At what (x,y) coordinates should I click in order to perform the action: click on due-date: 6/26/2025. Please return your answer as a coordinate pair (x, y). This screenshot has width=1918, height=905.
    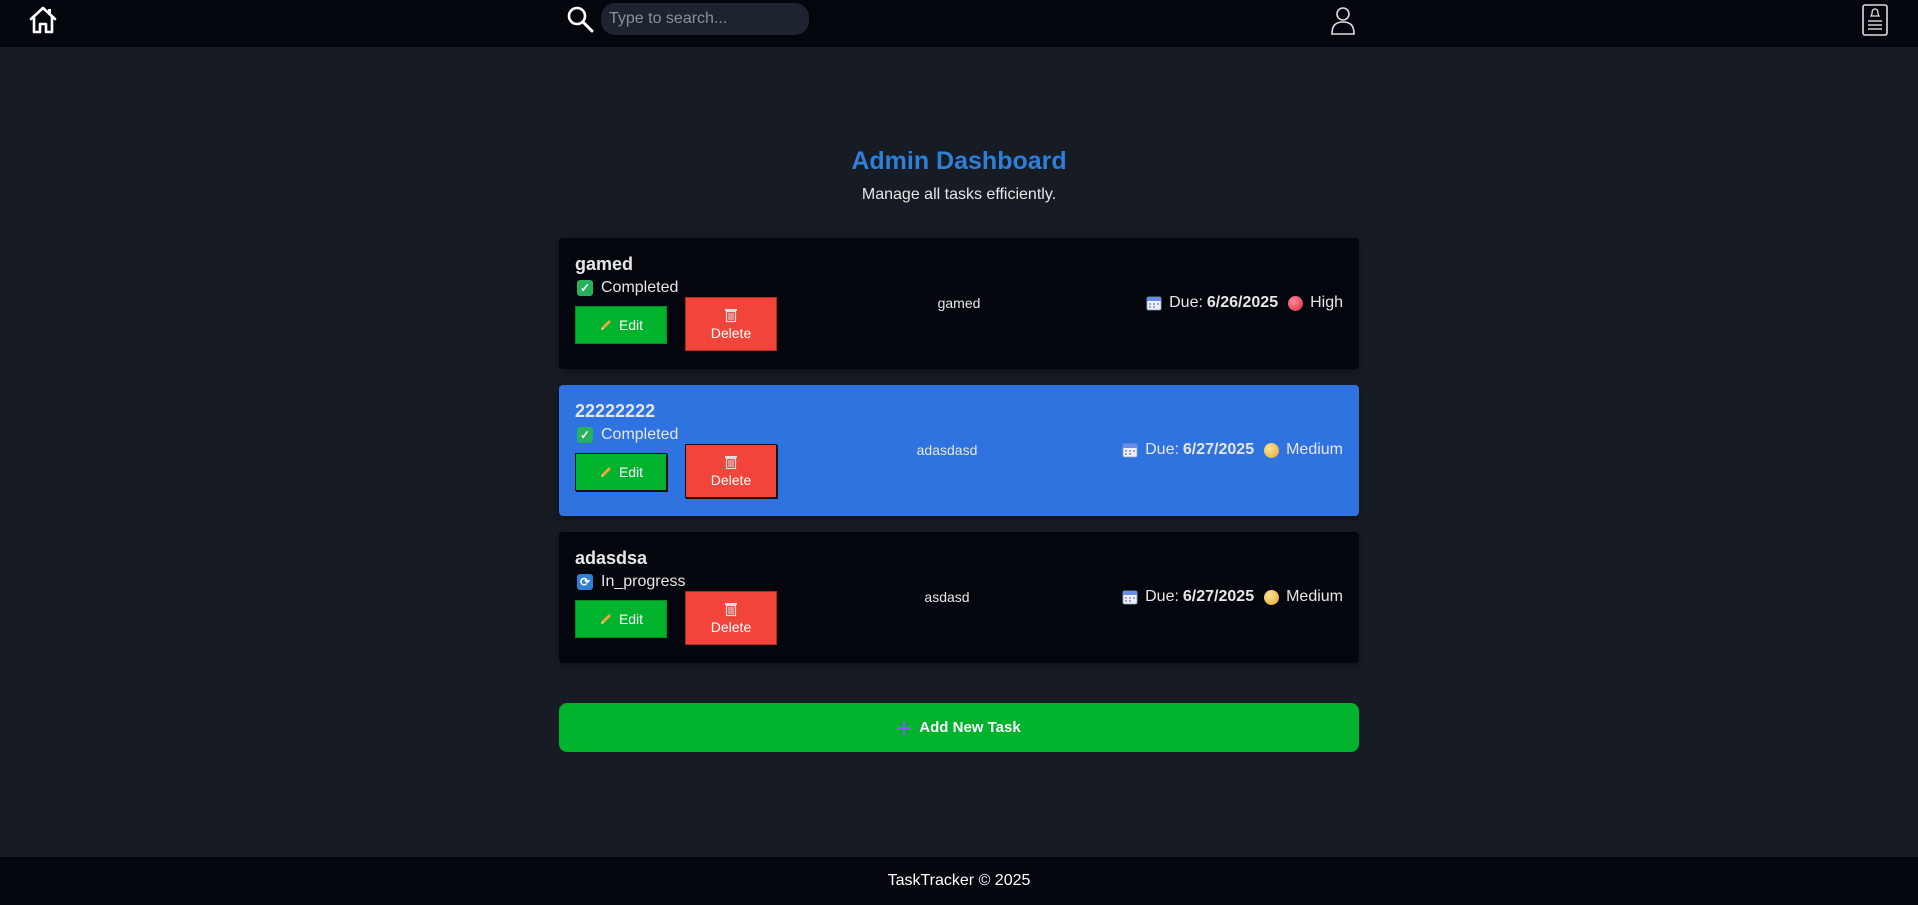
    Looking at the image, I should click on (1242, 302).